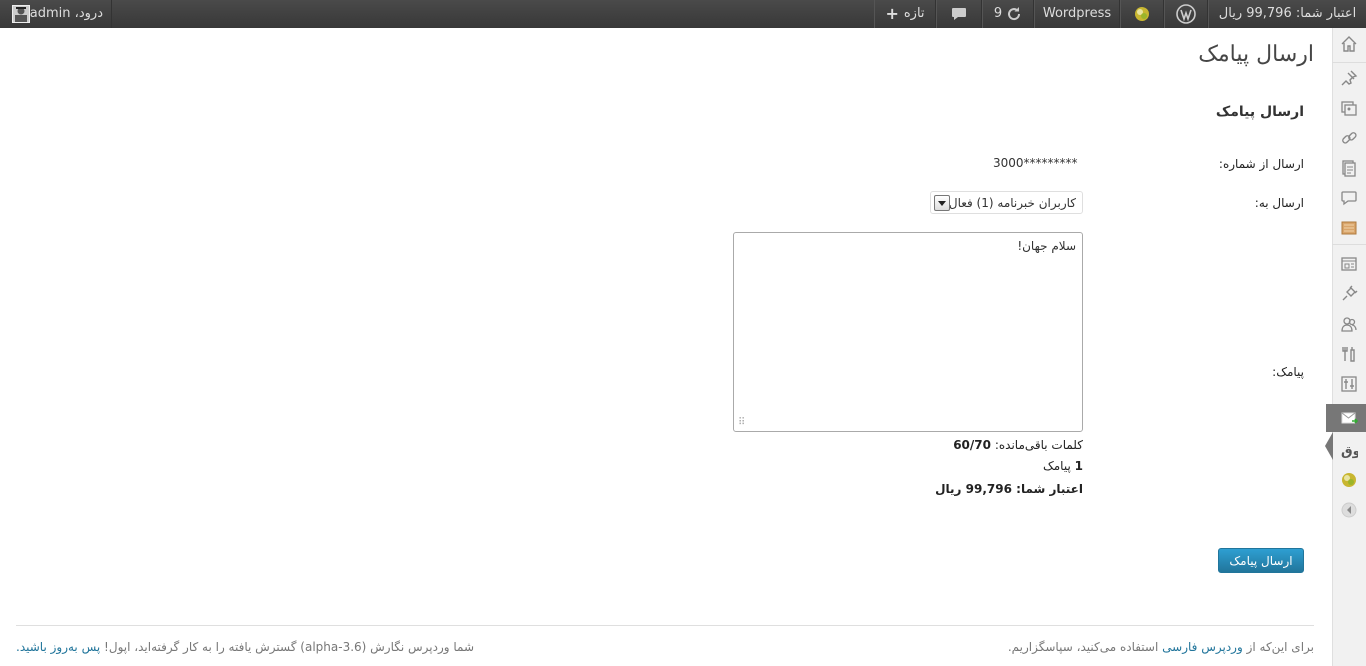 The image size is (1366, 666). Describe the element at coordinates (1057, 466) in the screenshot. I see `sms-count-label: پیامک` at that location.